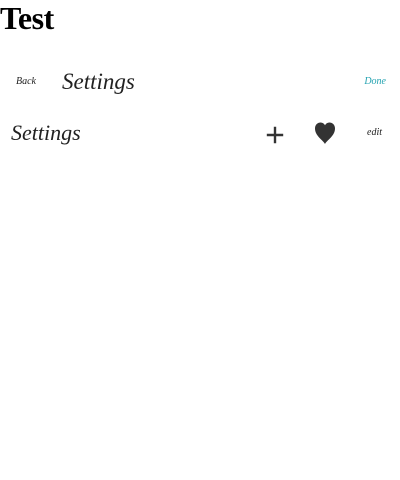 The image size is (400, 480). What do you see at coordinates (375, 82) in the screenshot?
I see `done-button: Done` at bounding box center [375, 82].